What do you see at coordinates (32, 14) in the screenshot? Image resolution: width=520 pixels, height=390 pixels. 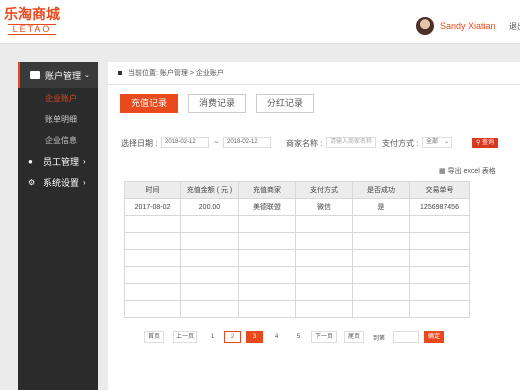 I see `logo-text-cn: 乐淘商城` at bounding box center [32, 14].